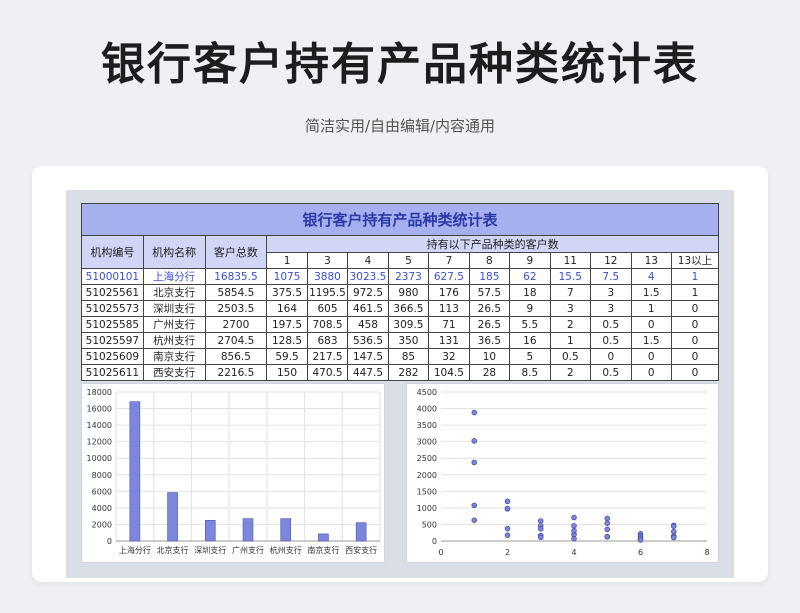 The height and width of the screenshot is (613, 800). I want to click on table-cell: 9, so click(530, 308).